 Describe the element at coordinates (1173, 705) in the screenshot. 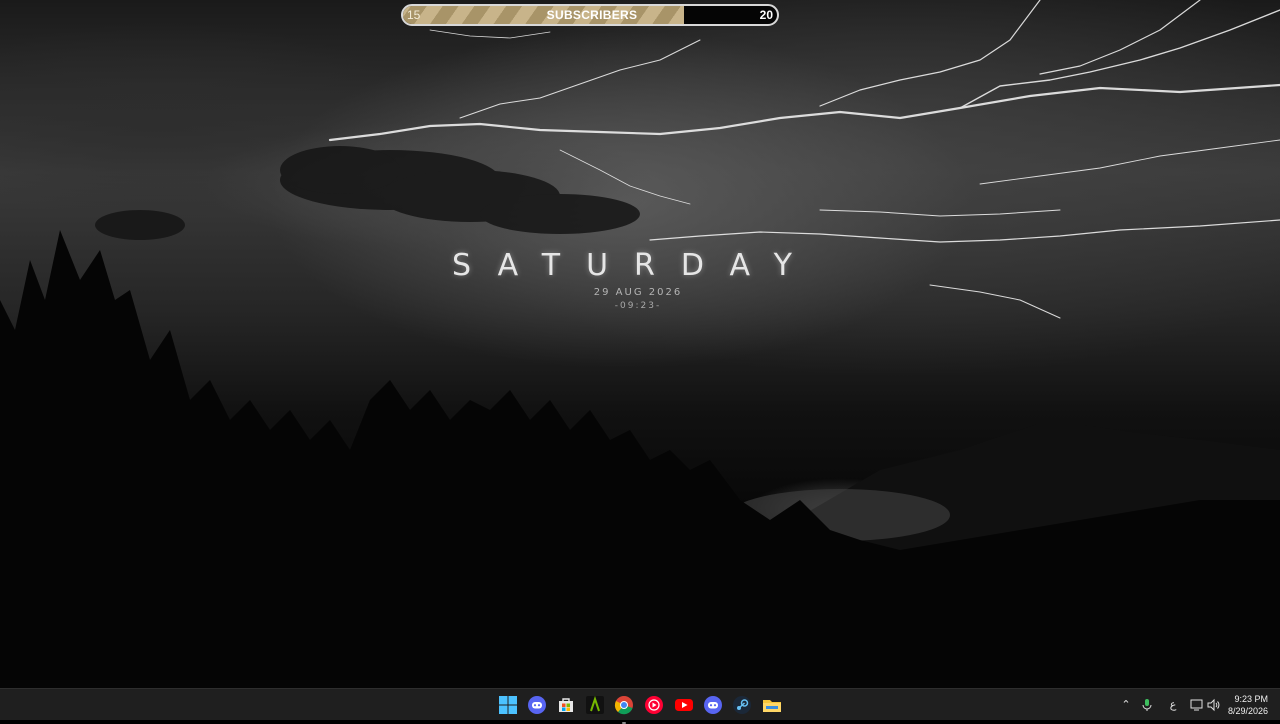

I see `keyboard-language-indicator: ع` at that location.